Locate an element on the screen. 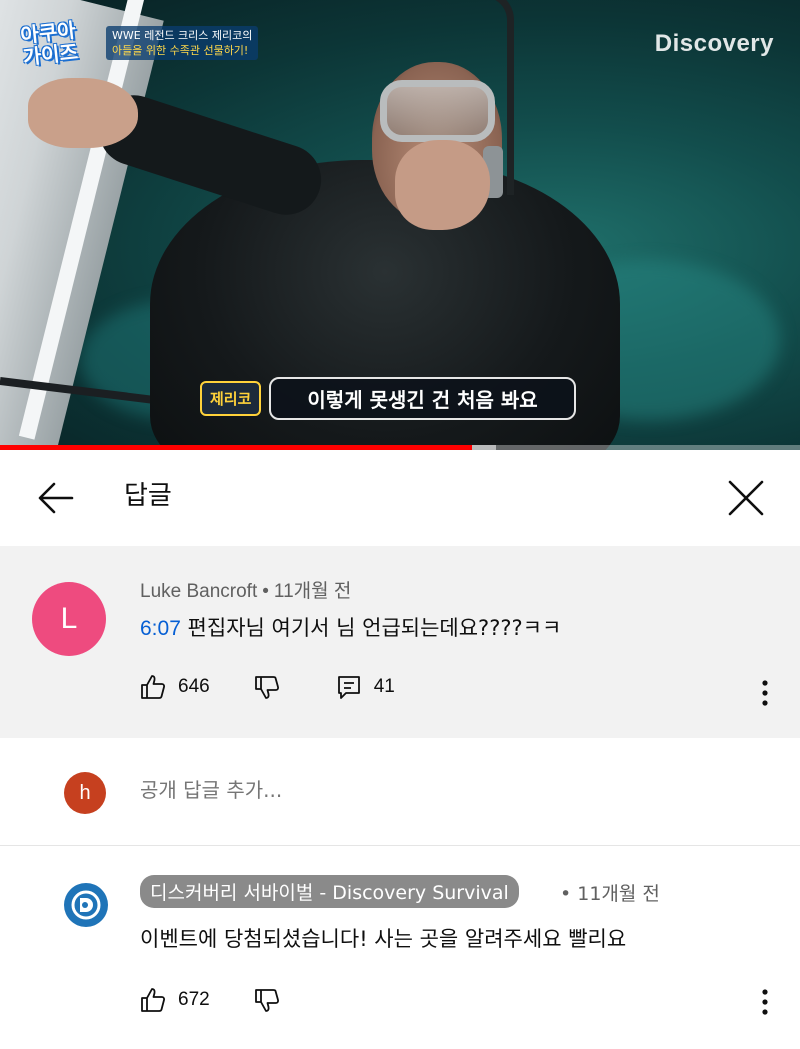 This screenshot has height=1049, width=800. reply-time: • 11개월 전 is located at coordinates (610, 894).